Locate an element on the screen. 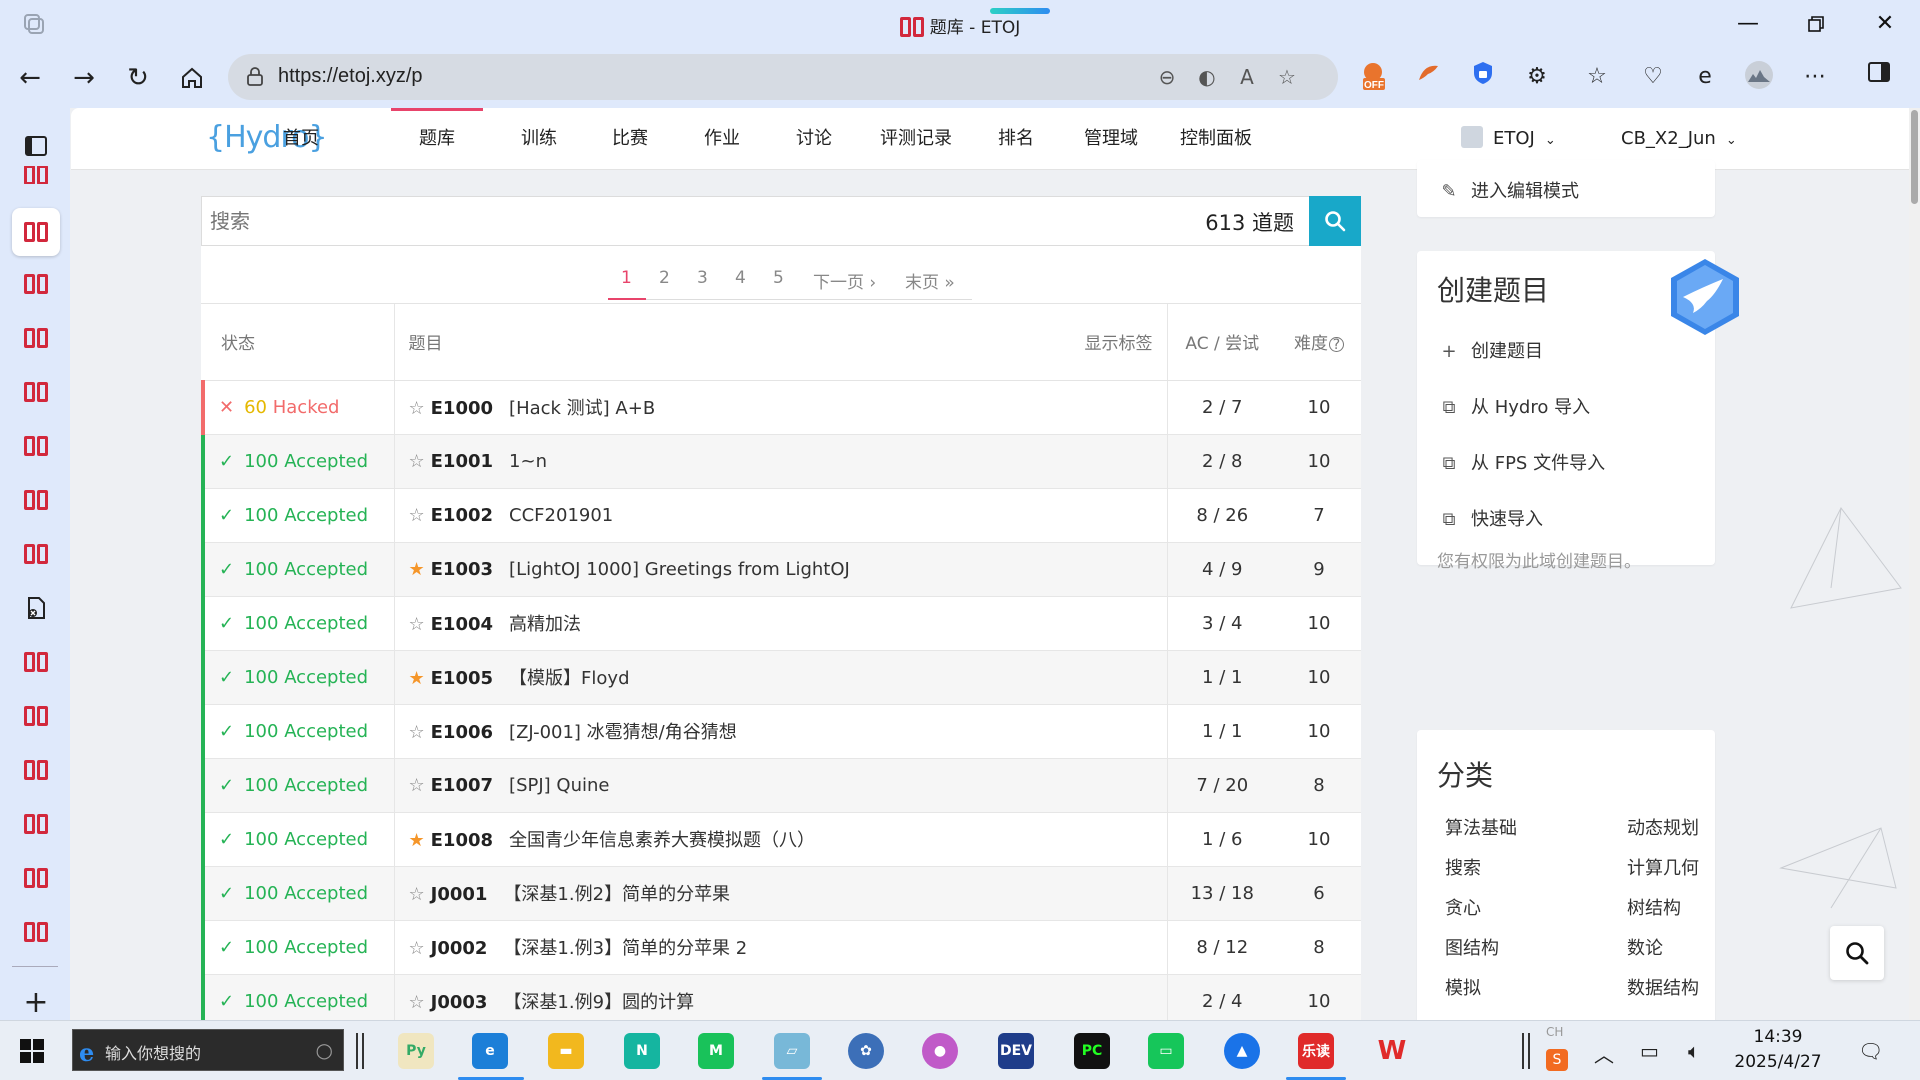 This screenshot has height=1080, width=1920. problem-title-link: 1~n is located at coordinates (528, 461).